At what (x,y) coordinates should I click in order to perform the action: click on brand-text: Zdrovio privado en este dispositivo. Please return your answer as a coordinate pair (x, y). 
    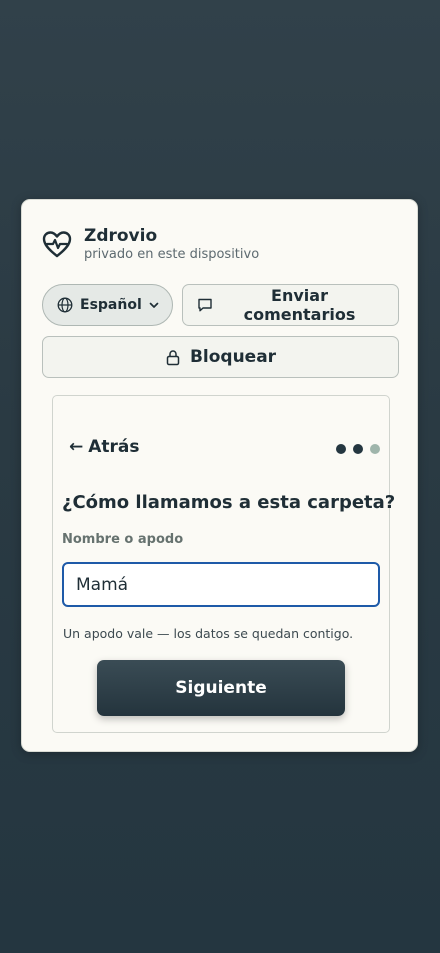
    Looking at the image, I should click on (171, 244).